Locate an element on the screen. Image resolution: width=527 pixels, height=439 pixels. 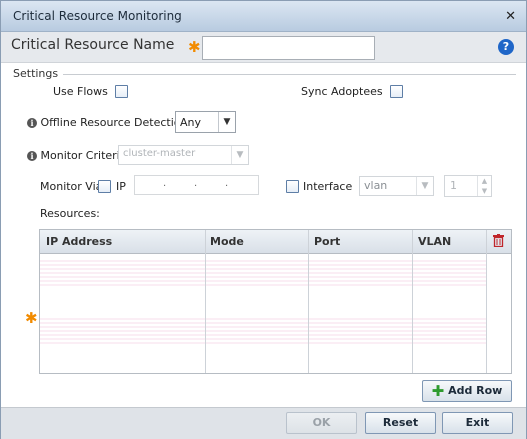
sync-adoptees-checkbox is located at coordinates (396, 91).